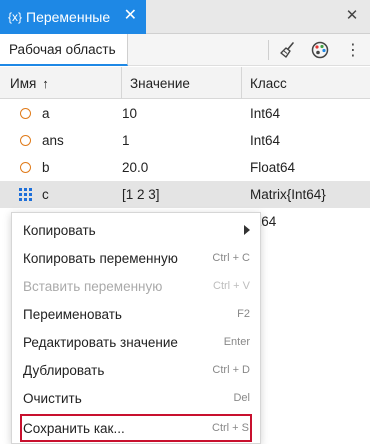 Image resolution: width=370 pixels, height=444 pixels. I want to click on variable-name: a, so click(46, 113).